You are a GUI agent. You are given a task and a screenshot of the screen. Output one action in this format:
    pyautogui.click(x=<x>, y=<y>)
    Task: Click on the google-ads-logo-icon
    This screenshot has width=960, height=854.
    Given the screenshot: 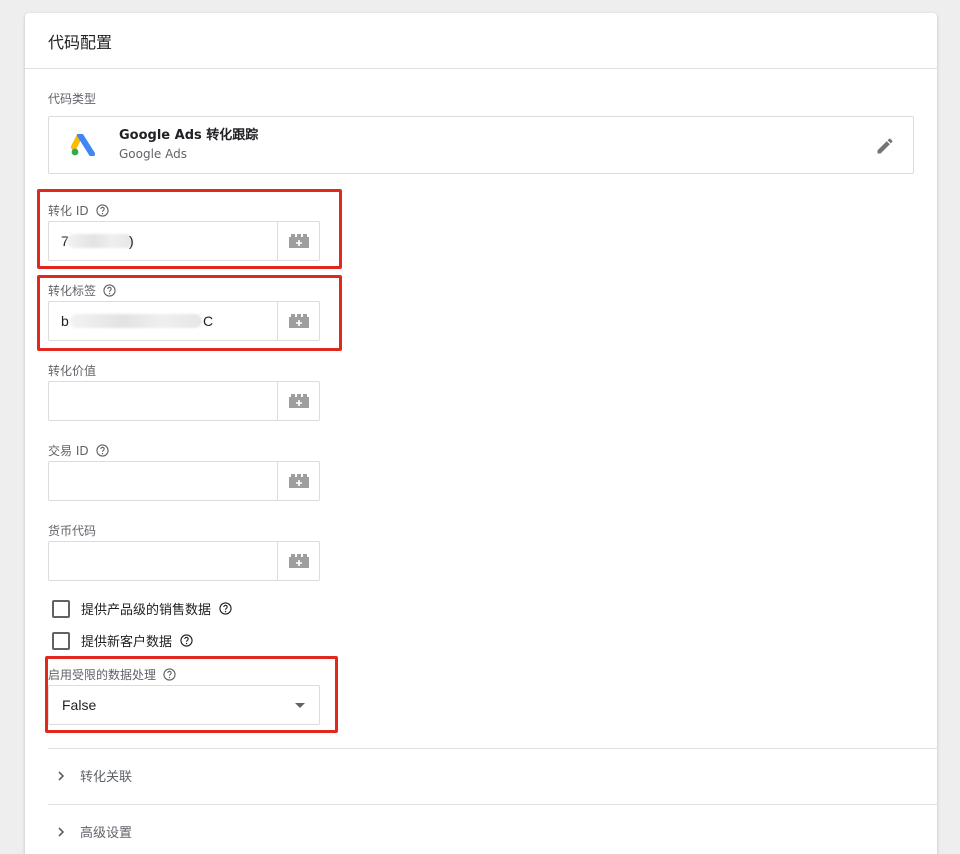 What is the action you would take?
    pyautogui.click(x=83, y=145)
    